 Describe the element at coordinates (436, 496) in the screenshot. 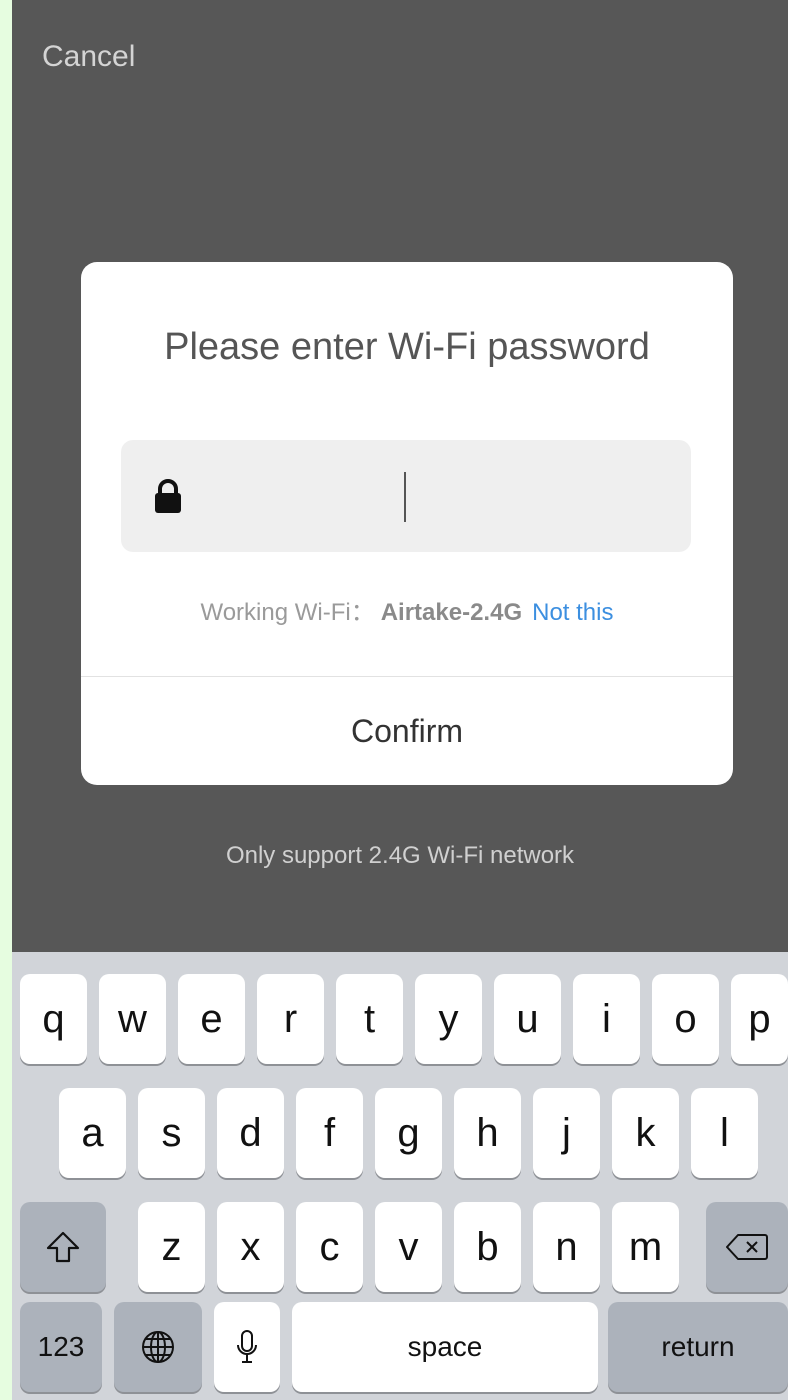

I see `password-input` at that location.